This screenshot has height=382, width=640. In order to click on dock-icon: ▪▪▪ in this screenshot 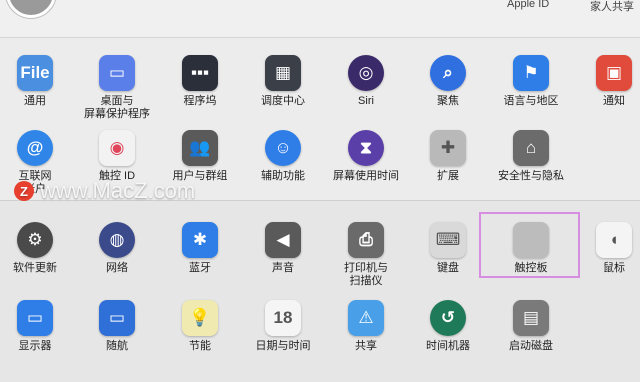, I will do `click(200, 73)`.